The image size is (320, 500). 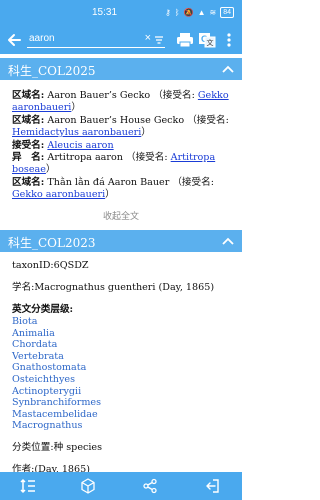 What do you see at coordinates (50, 265) in the screenshot?
I see `taxon-id: taxonID:6QSDZ` at bounding box center [50, 265].